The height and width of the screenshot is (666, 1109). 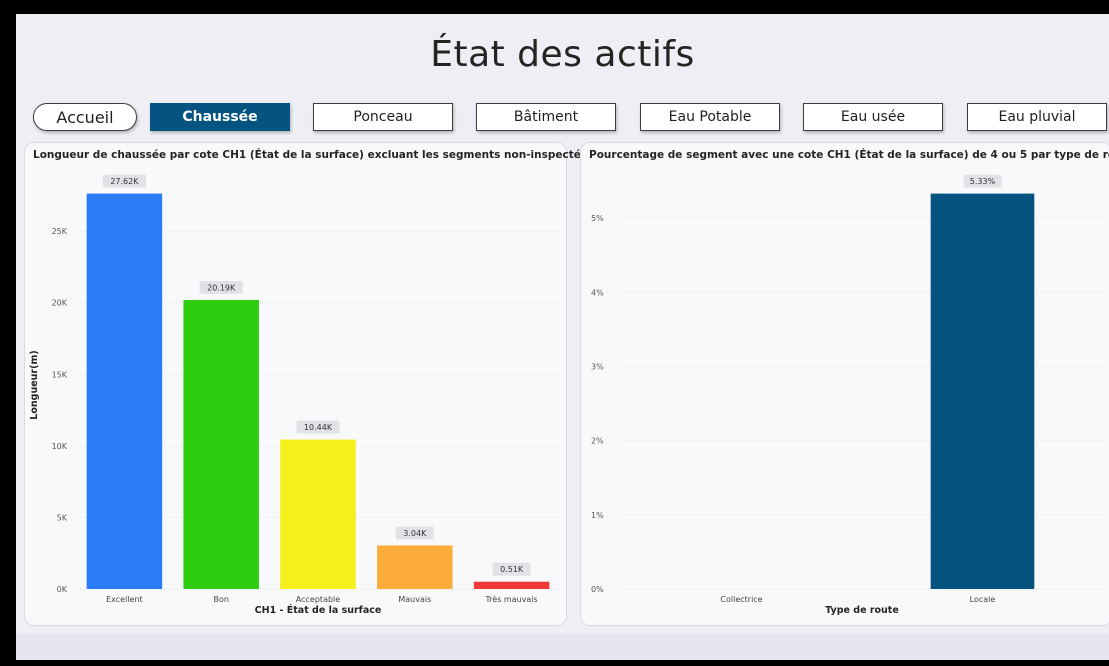 I want to click on data-label: 5.33%, so click(x=983, y=181).